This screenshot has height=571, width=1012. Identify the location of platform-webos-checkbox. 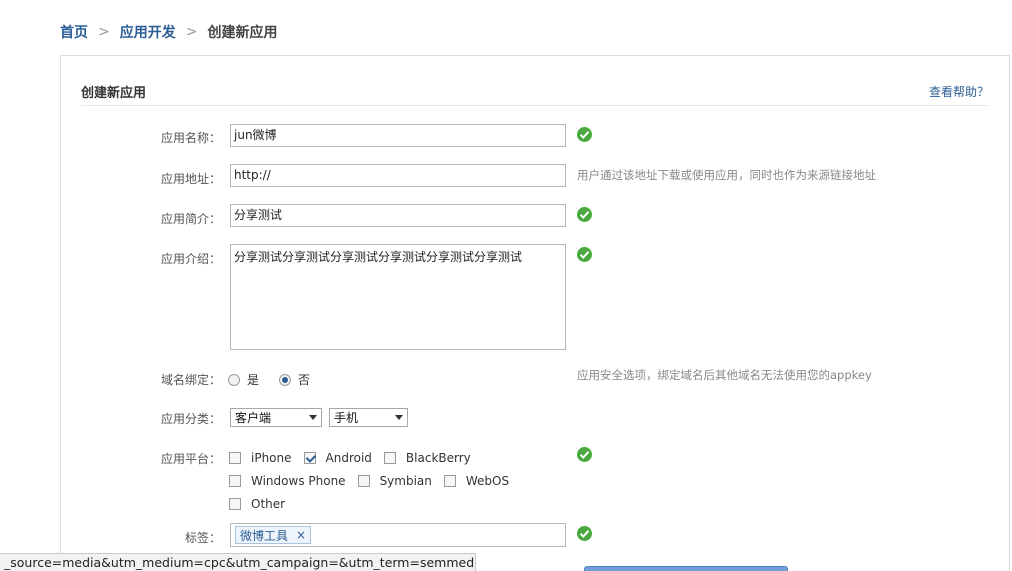
(449, 481).